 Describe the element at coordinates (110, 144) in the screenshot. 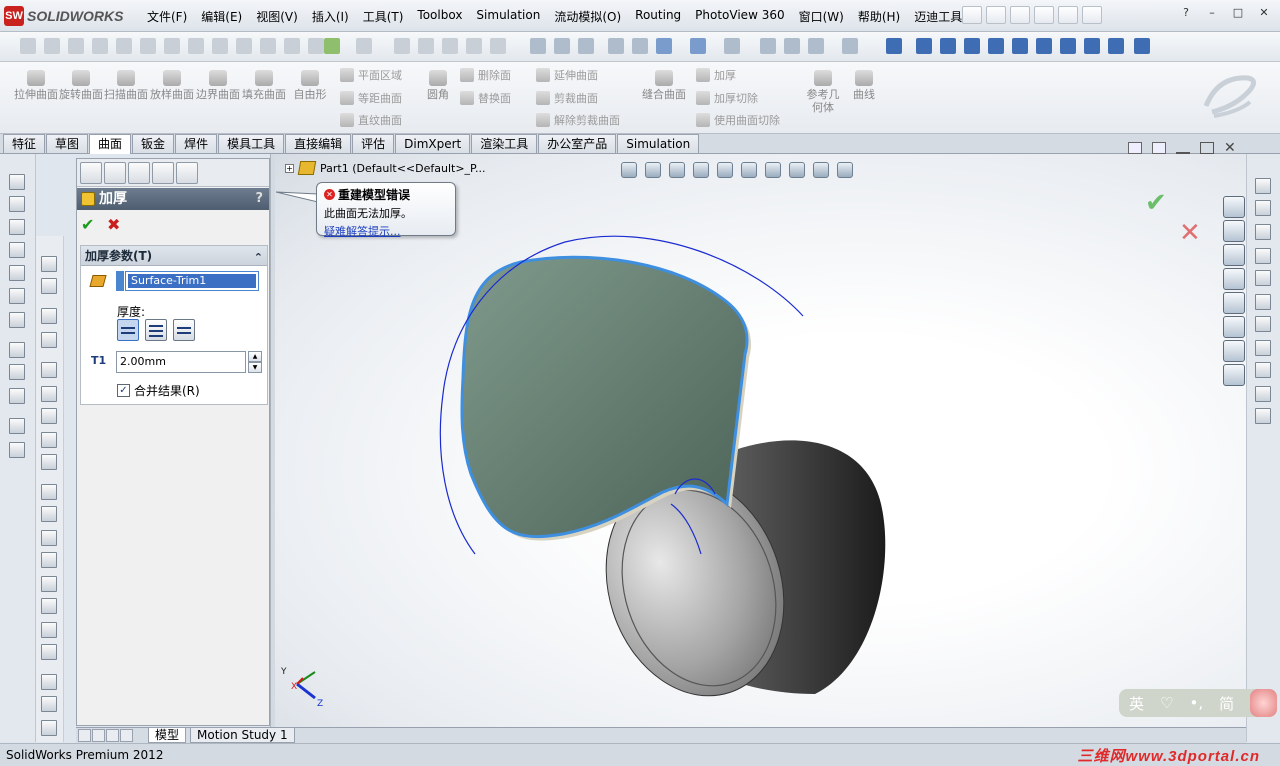

I see `tab-surfaces: 曲面` at that location.